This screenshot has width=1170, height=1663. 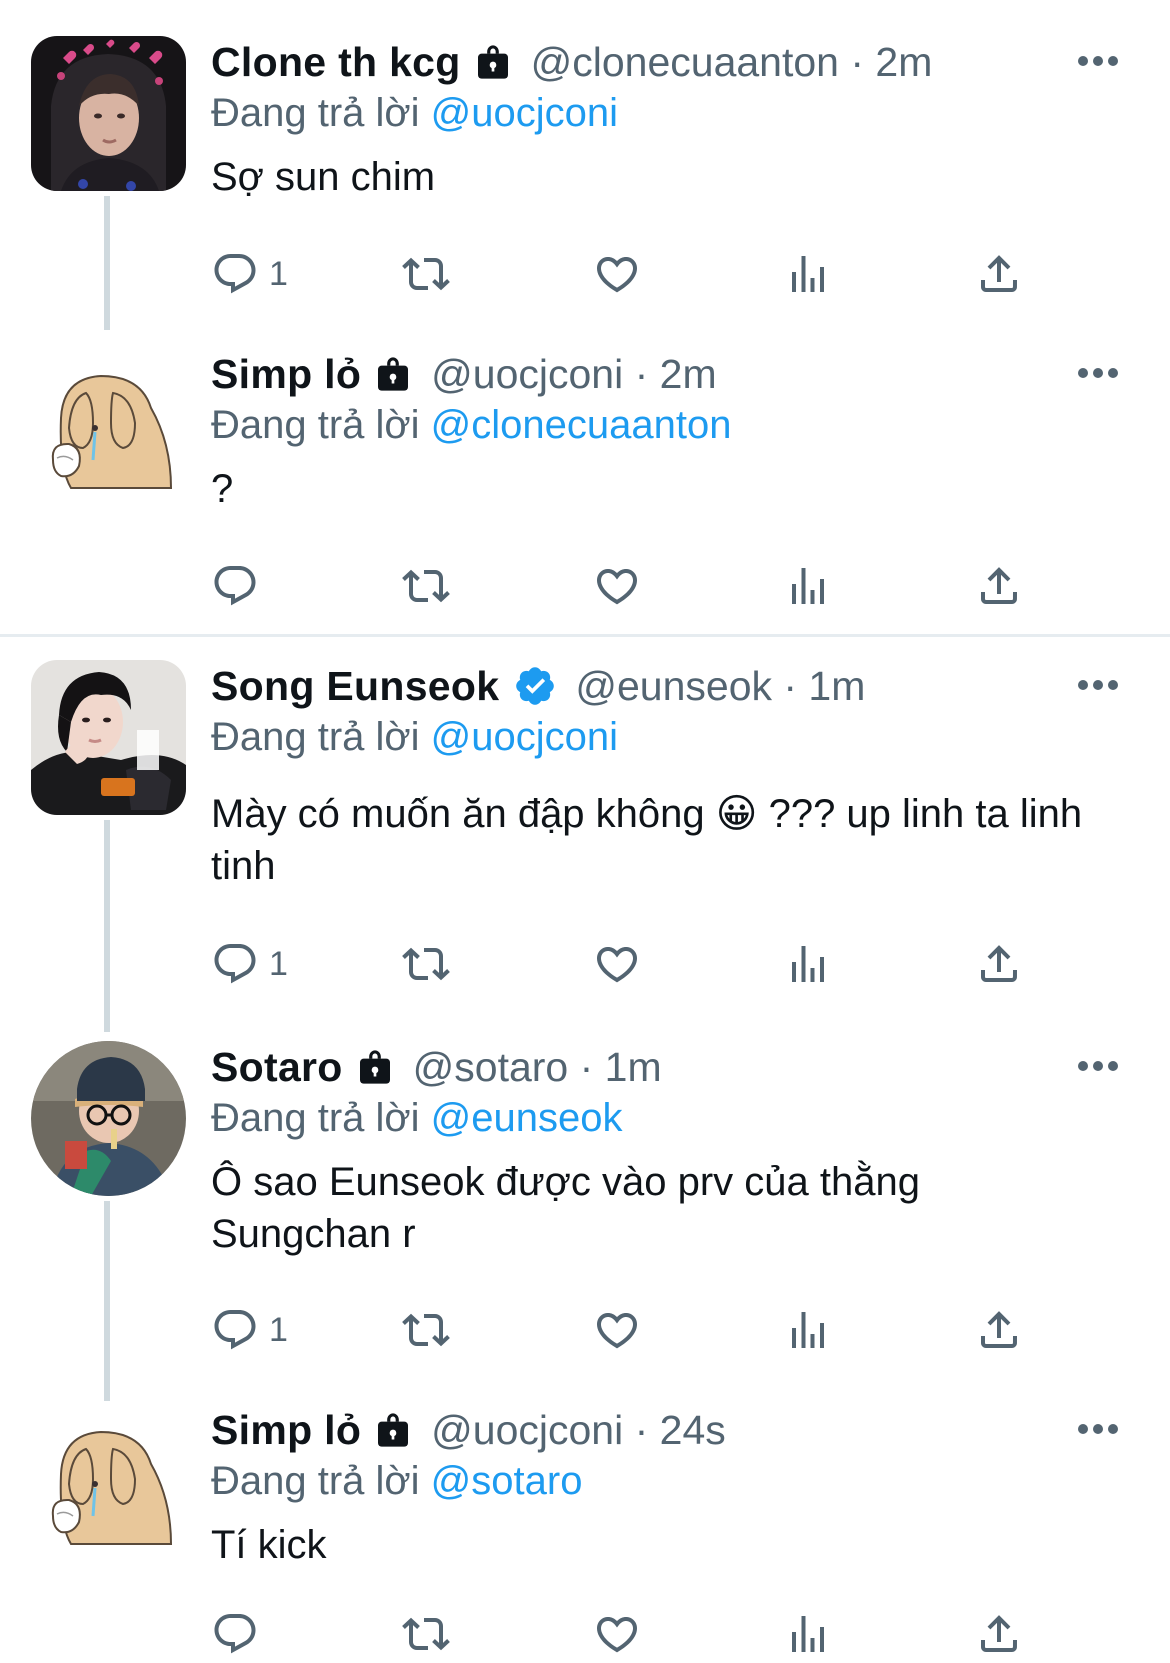 What do you see at coordinates (355, 686) in the screenshot?
I see `display-name: Song Eunseok` at bounding box center [355, 686].